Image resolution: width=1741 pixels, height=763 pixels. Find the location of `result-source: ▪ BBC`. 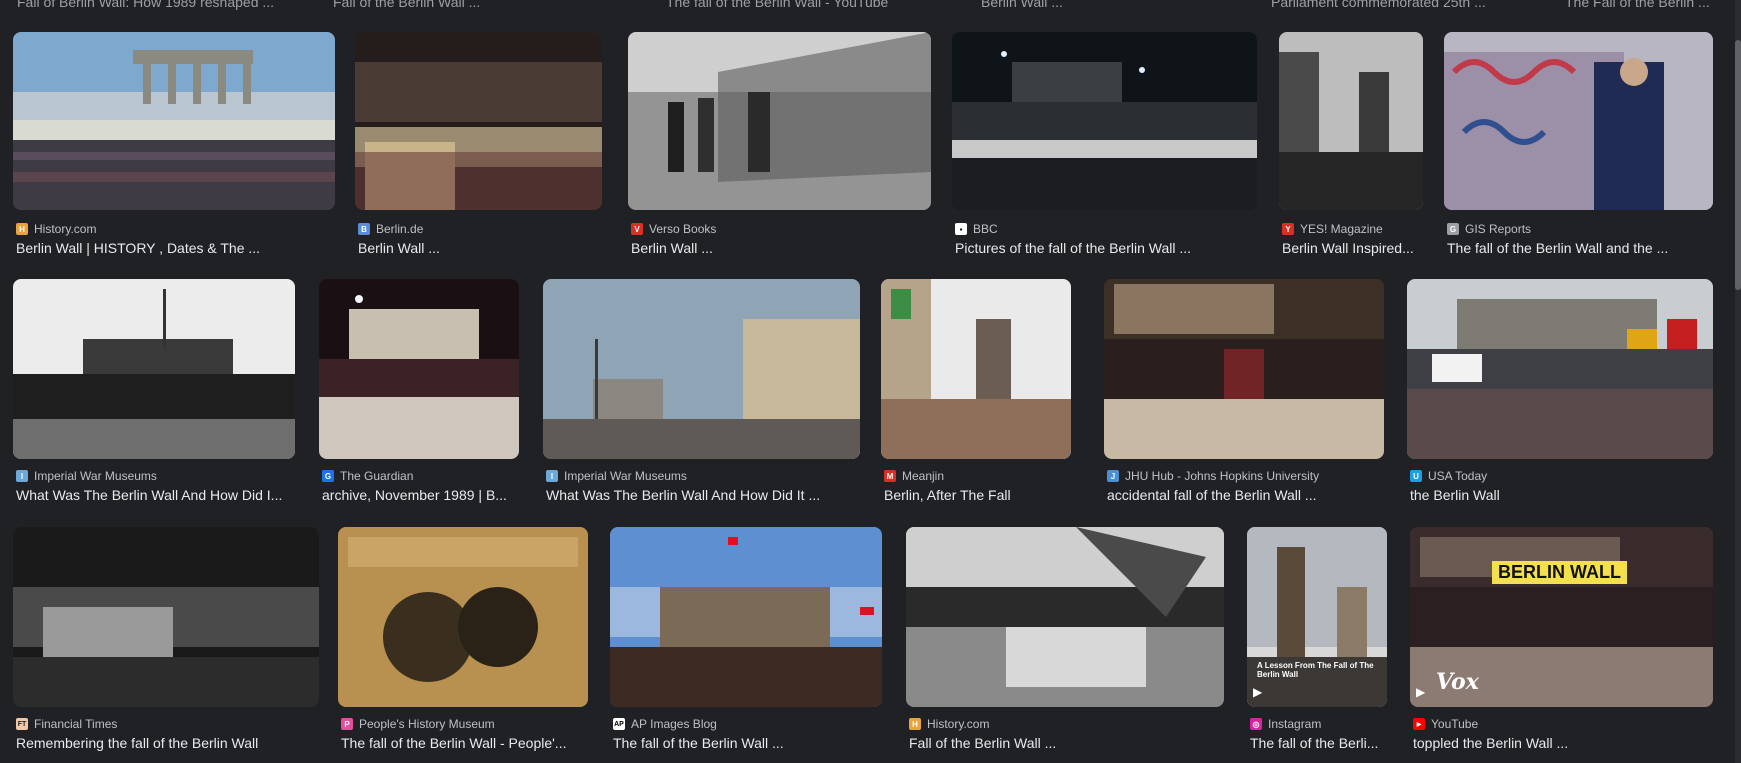

result-source: ▪ BBC is located at coordinates (976, 229).